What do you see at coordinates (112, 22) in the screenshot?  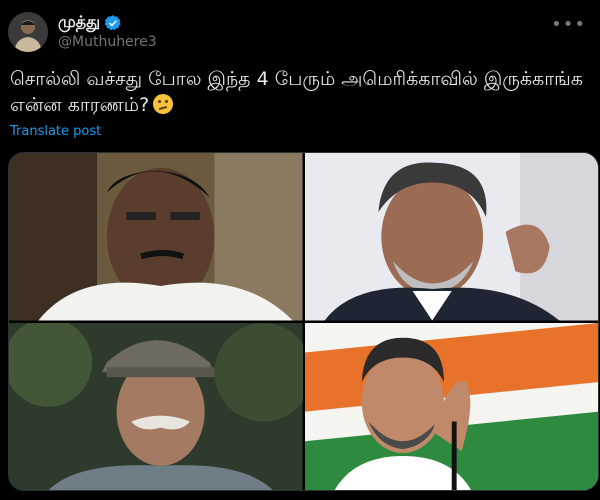 I see `verified-badge-icon` at bounding box center [112, 22].